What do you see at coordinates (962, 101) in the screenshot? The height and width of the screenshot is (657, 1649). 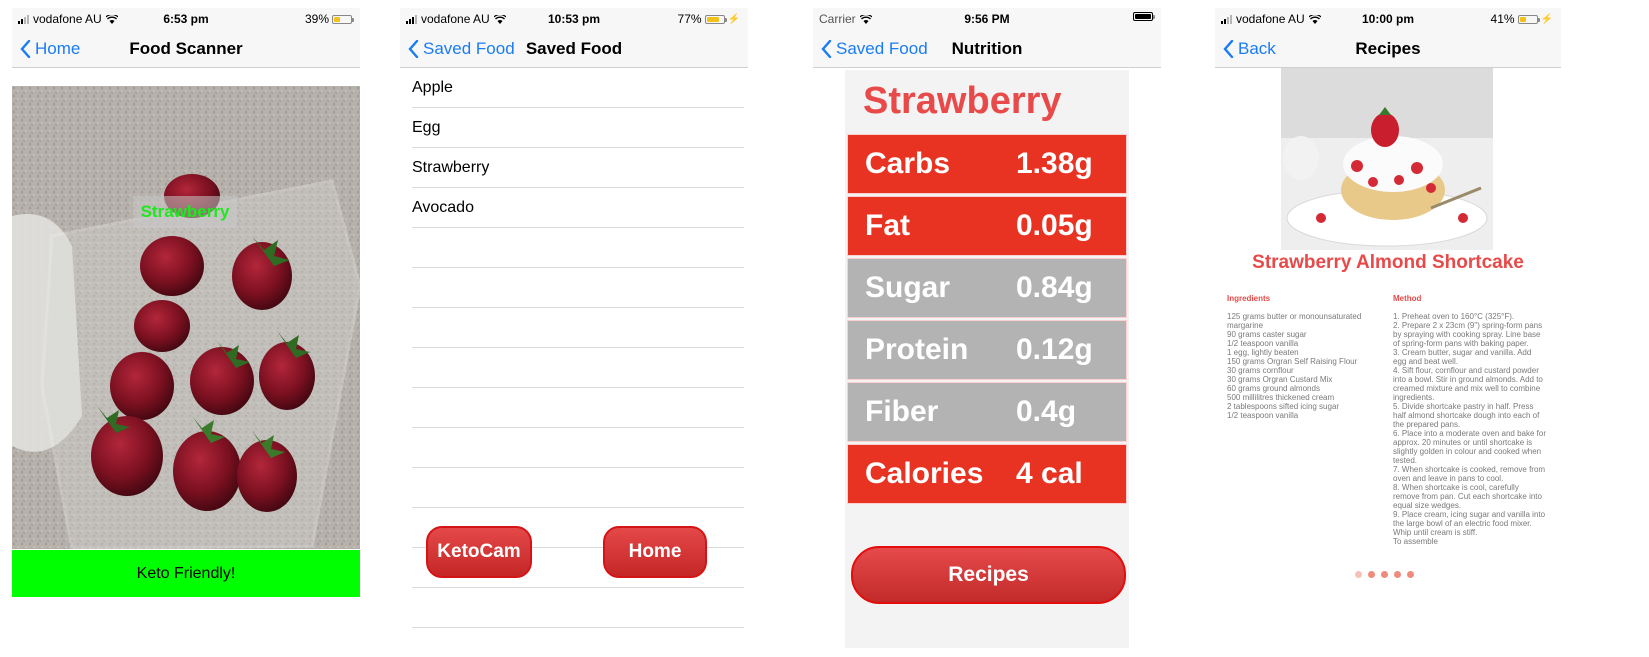 I see `food-name: Strawberry` at bounding box center [962, 101].